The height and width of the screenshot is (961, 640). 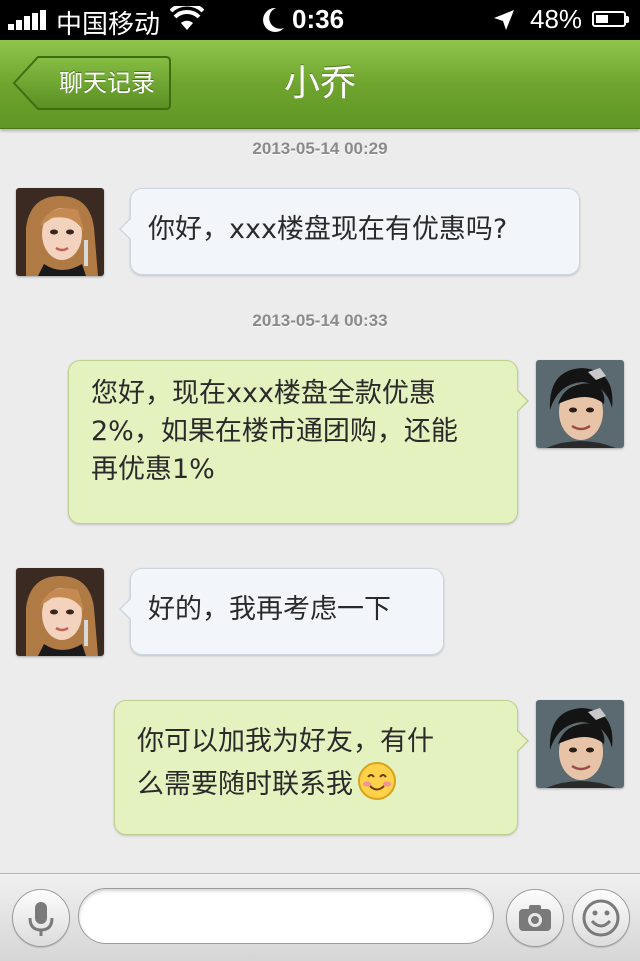 I want to click on outgoing-message-bubble: 您好，现在xxx楼盘全款优惠 2%，如果在楼市通团购，还能 再优惠1%, so click(x=298, y=442).